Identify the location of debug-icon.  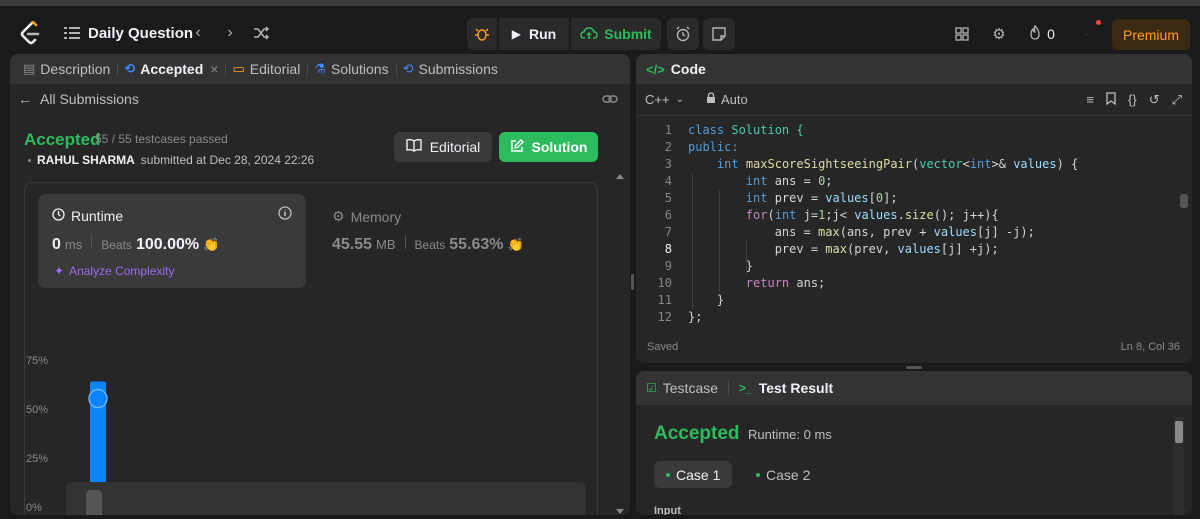
(482, 34).